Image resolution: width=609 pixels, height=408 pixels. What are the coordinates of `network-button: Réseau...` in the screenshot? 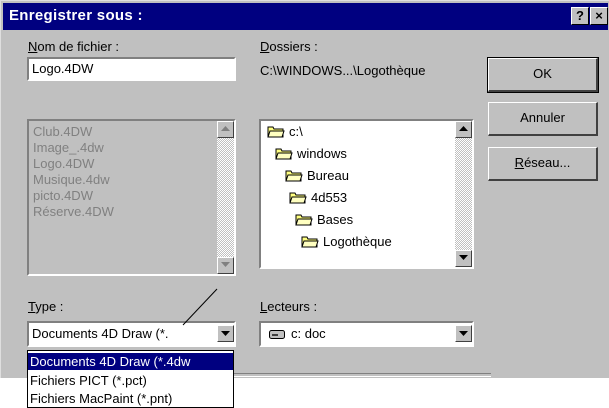 It's located at (543, 164).